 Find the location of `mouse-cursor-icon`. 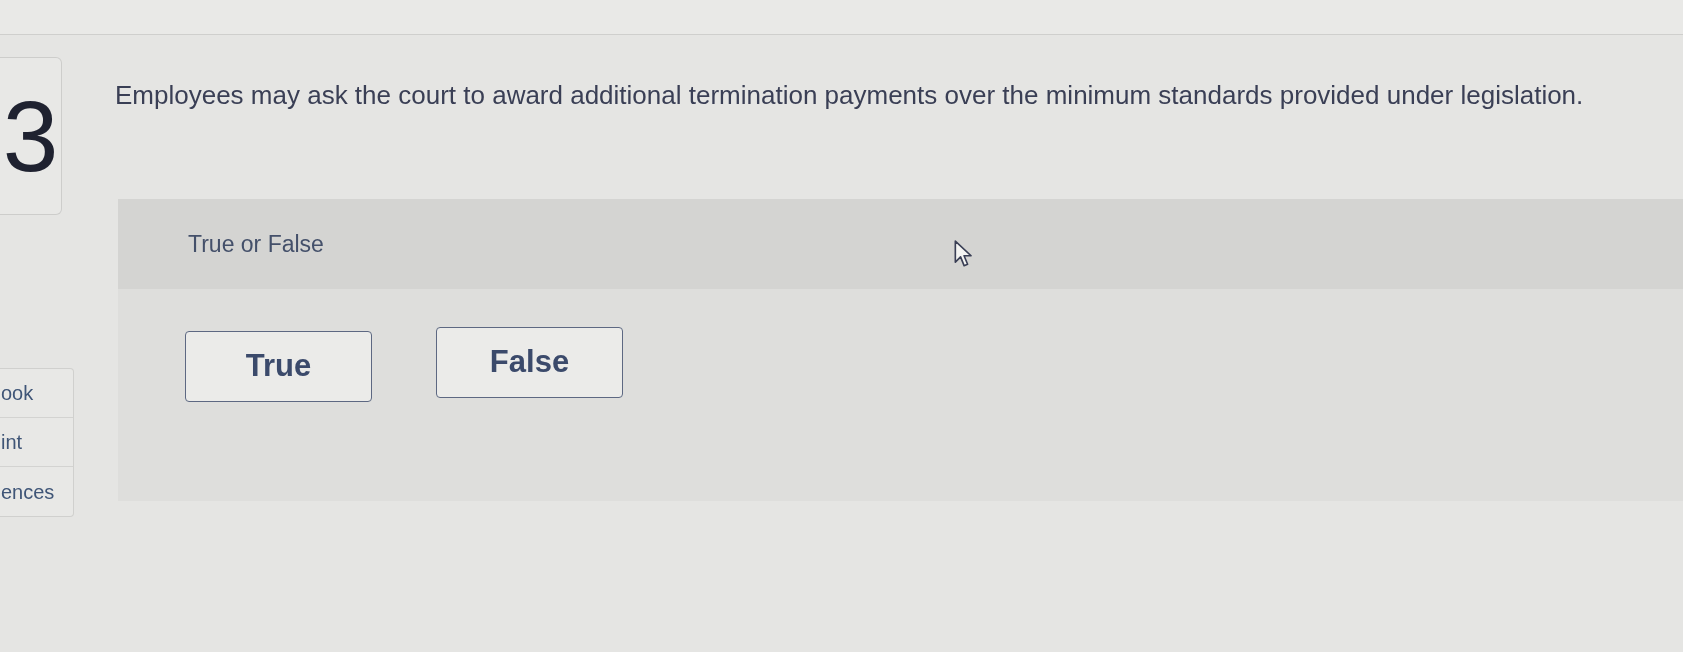

mouse-cursor-icon is located at coordinates (963, 254).